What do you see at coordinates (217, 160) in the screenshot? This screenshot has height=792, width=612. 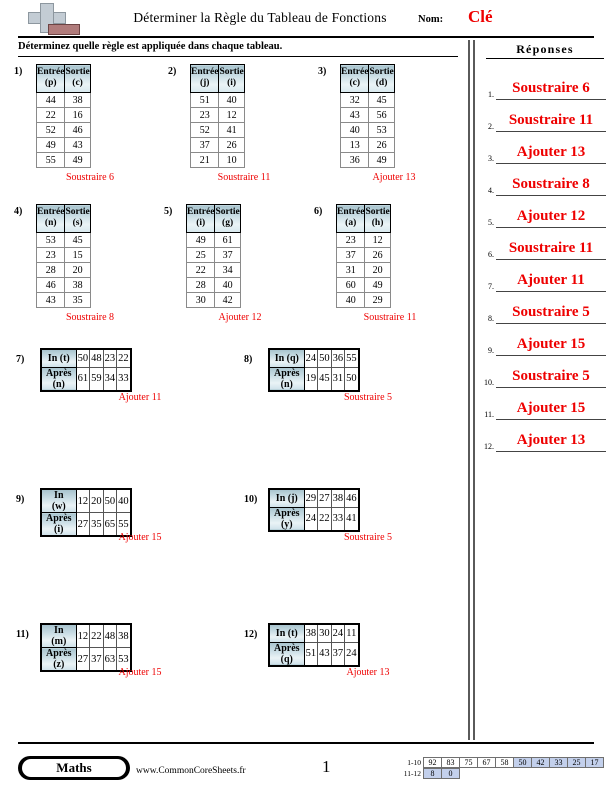 I see `table-row: 21 10` at bounding box center [217, 160].